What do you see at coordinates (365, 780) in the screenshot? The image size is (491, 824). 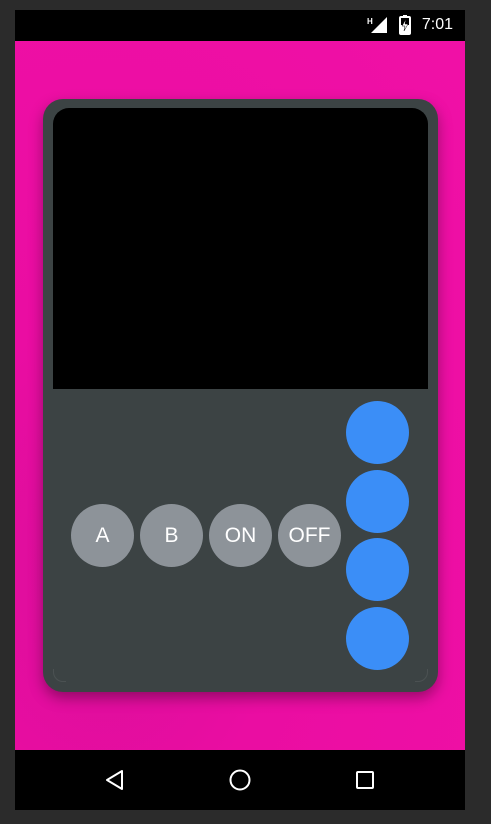 I see `recents-icon` at bounding box center [365, 780].